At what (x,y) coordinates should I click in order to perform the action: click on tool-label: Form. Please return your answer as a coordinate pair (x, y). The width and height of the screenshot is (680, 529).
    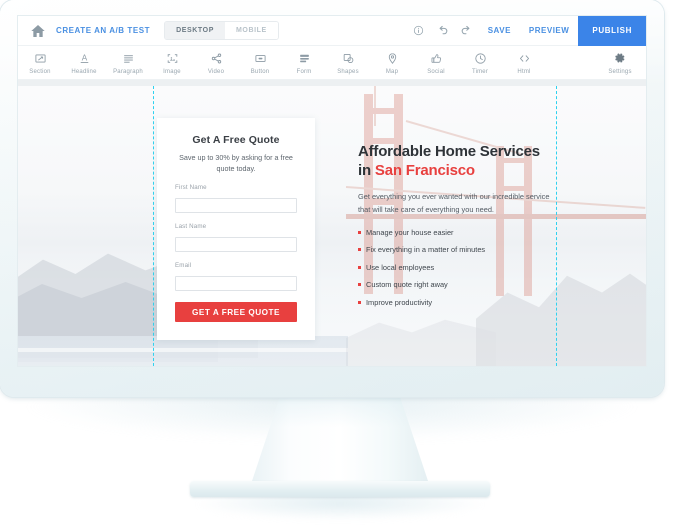
    Looking at the image, I should click on (304, 71).